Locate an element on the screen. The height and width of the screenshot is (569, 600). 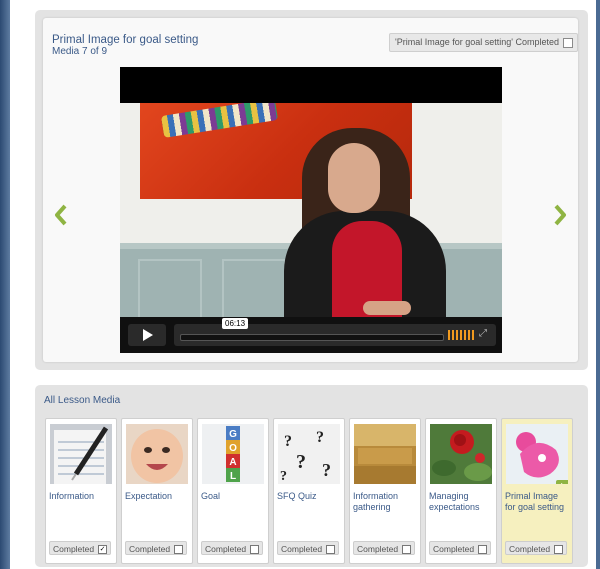
completed-toggle: Completed ✓ is located at coordinates (80, 548).